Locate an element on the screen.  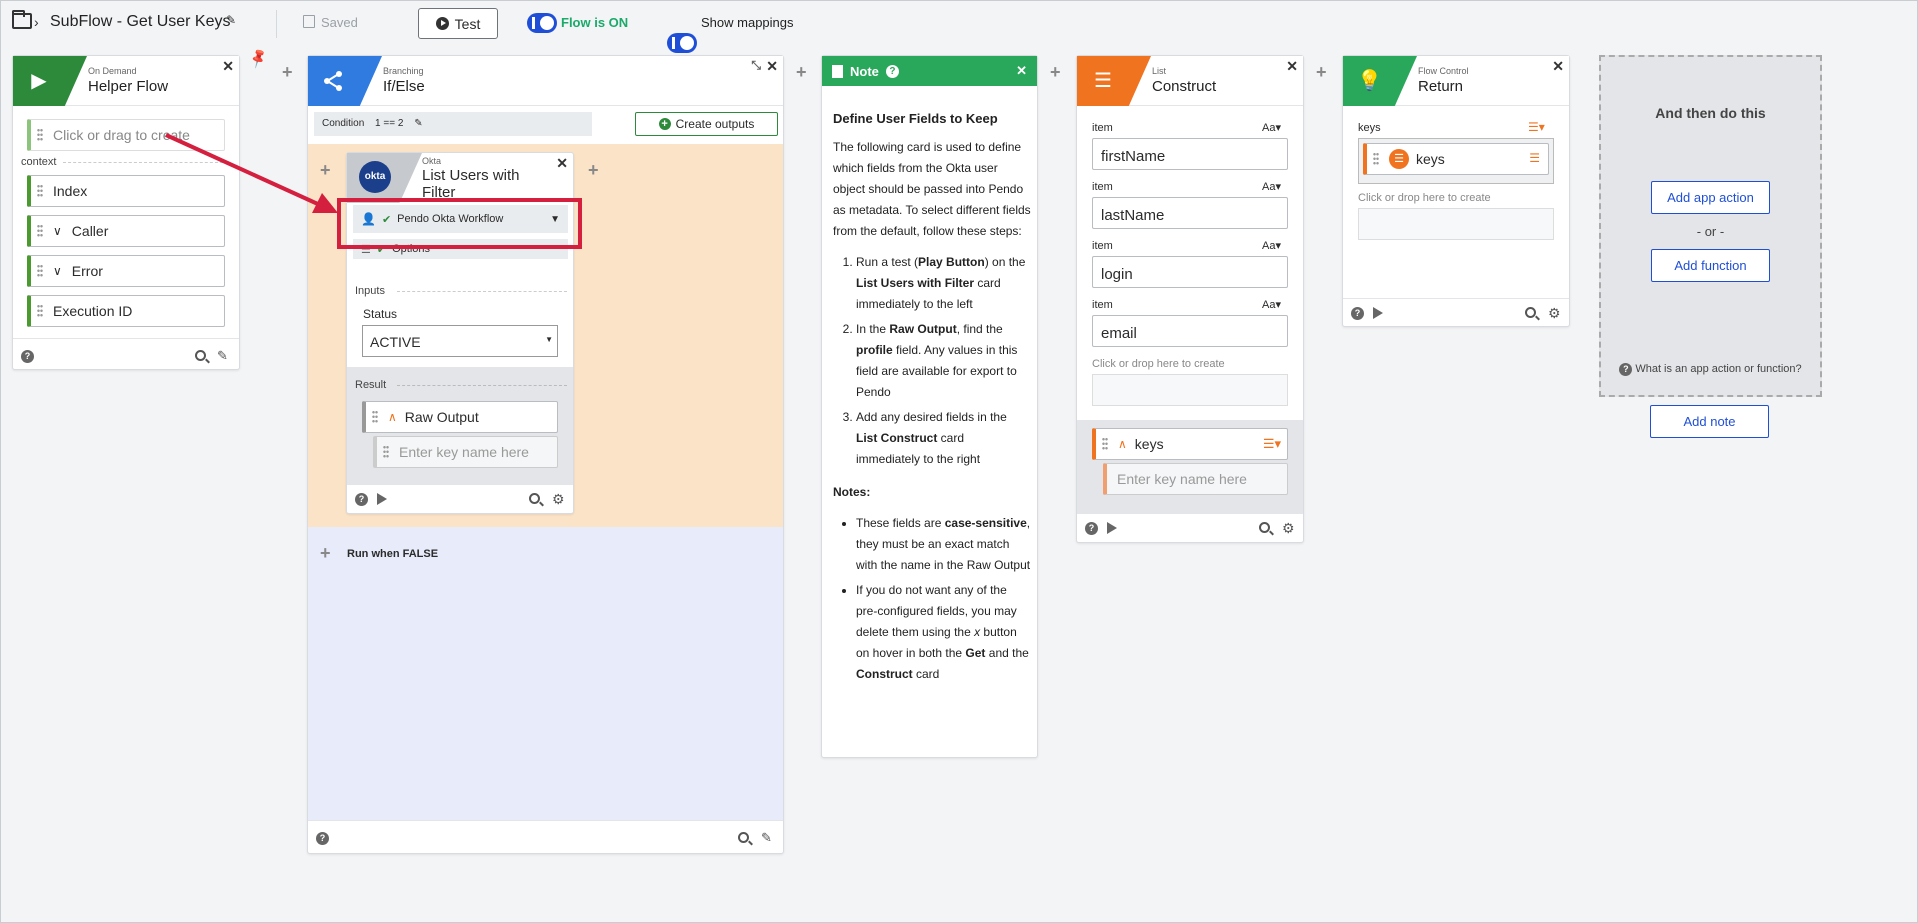
list-type-icon: ☰ is located at coordinates (1534, 158).